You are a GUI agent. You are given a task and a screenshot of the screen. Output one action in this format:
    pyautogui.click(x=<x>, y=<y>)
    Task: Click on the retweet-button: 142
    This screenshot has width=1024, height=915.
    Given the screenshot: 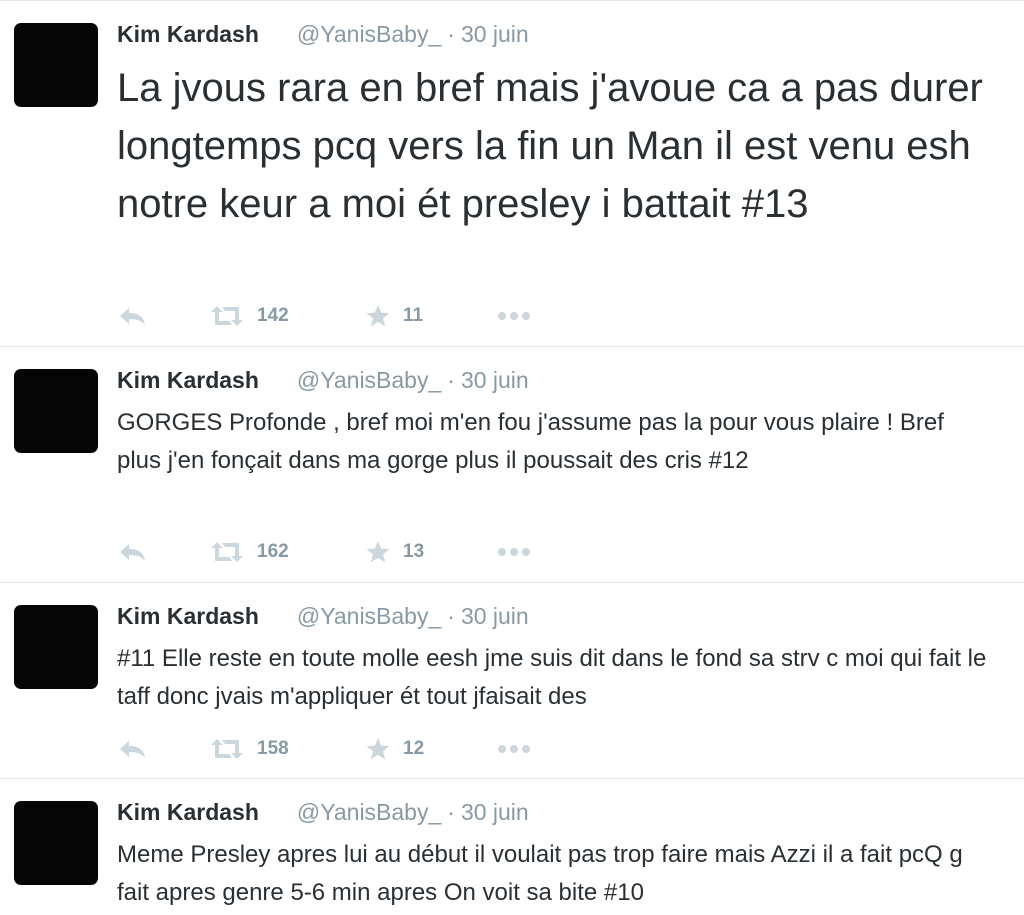 What is the action you would take?
    pyautogui.click(x=287, y=316)
    